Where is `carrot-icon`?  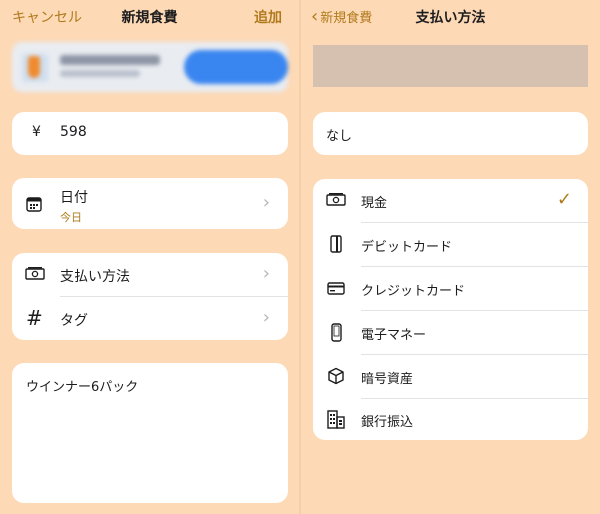
carrot-icon is located at coordinates (34, 67).